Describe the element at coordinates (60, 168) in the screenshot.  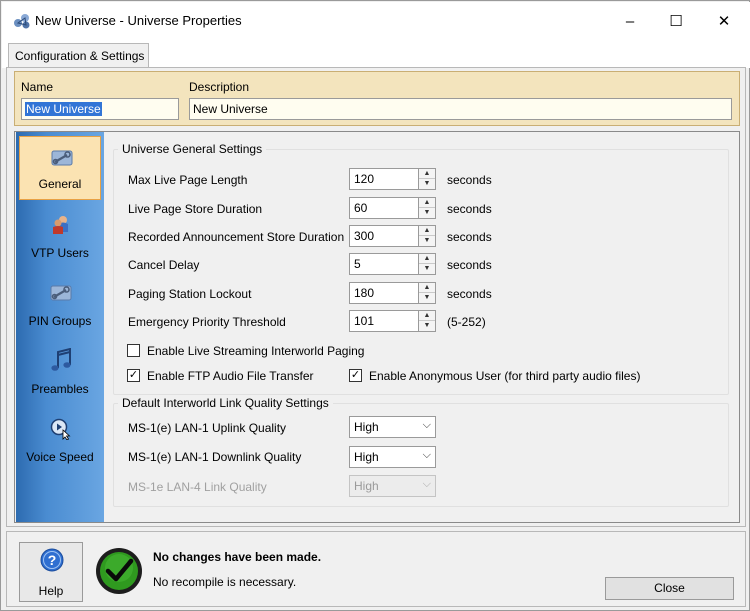
I see `sidebar-item-general: General` at that location.